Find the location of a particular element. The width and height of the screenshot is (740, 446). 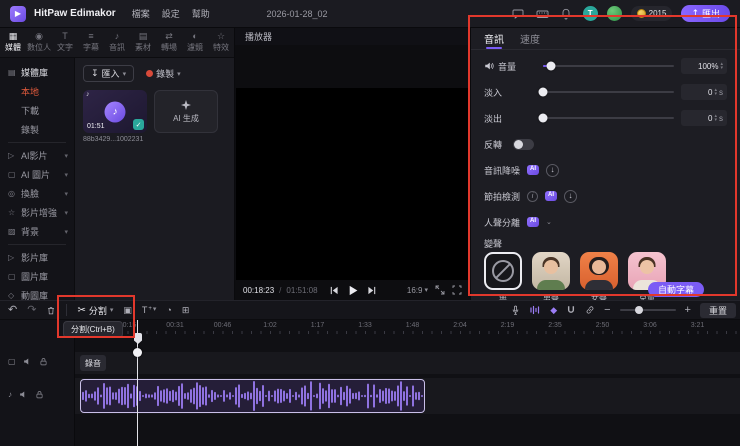

tab-filters: ◐ 濾鏡 is located at coordinates (195, 42).